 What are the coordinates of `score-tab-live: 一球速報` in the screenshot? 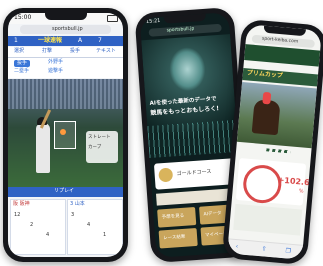 It's located at (50, 41).